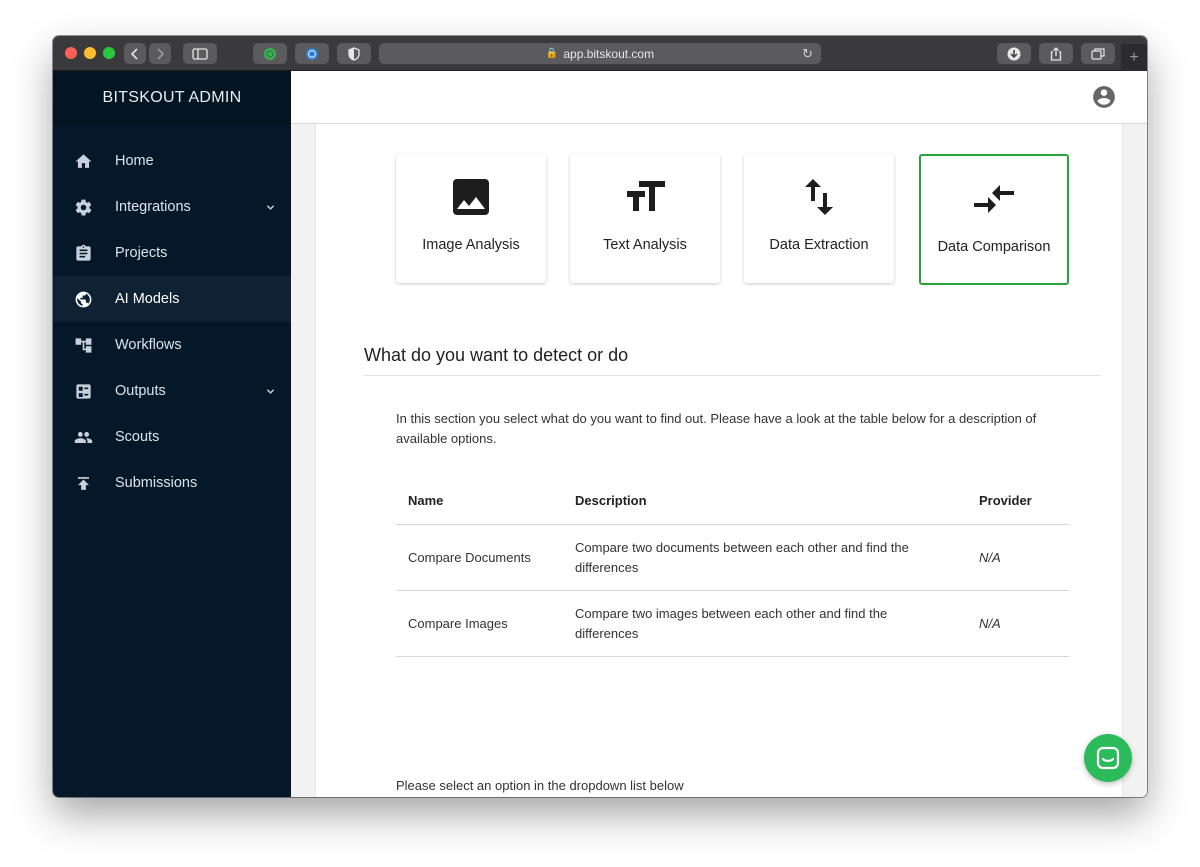  Describe the element at coordinates (153, 207) in the screenshot. I see `sidebar-item-label: Integrations` at that location.